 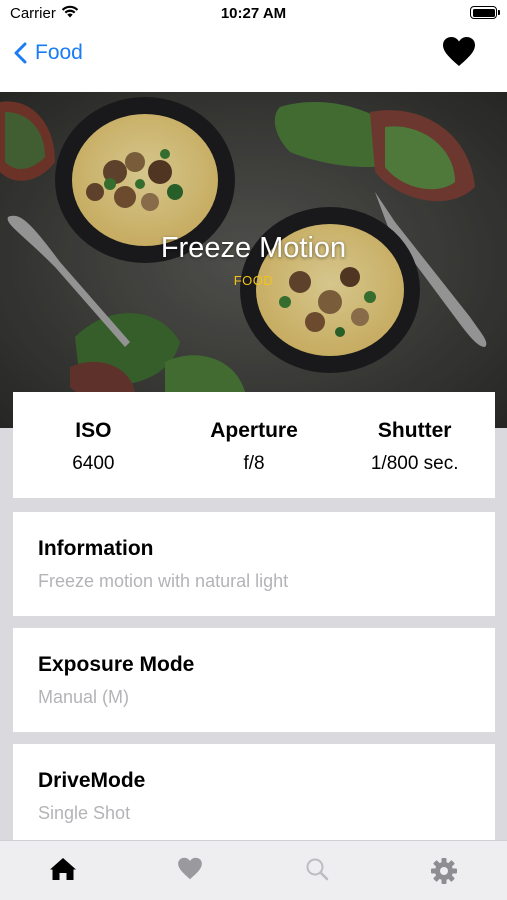 I want to click on status-bar: Carrier 10:27 AM, so click(x=253, y=14).